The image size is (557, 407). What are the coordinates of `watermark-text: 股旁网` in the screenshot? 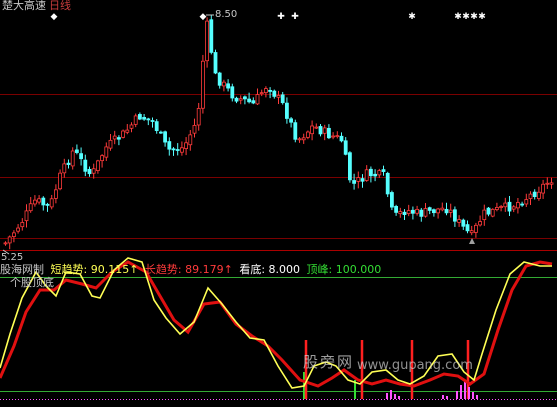 It's located at (329, 362).